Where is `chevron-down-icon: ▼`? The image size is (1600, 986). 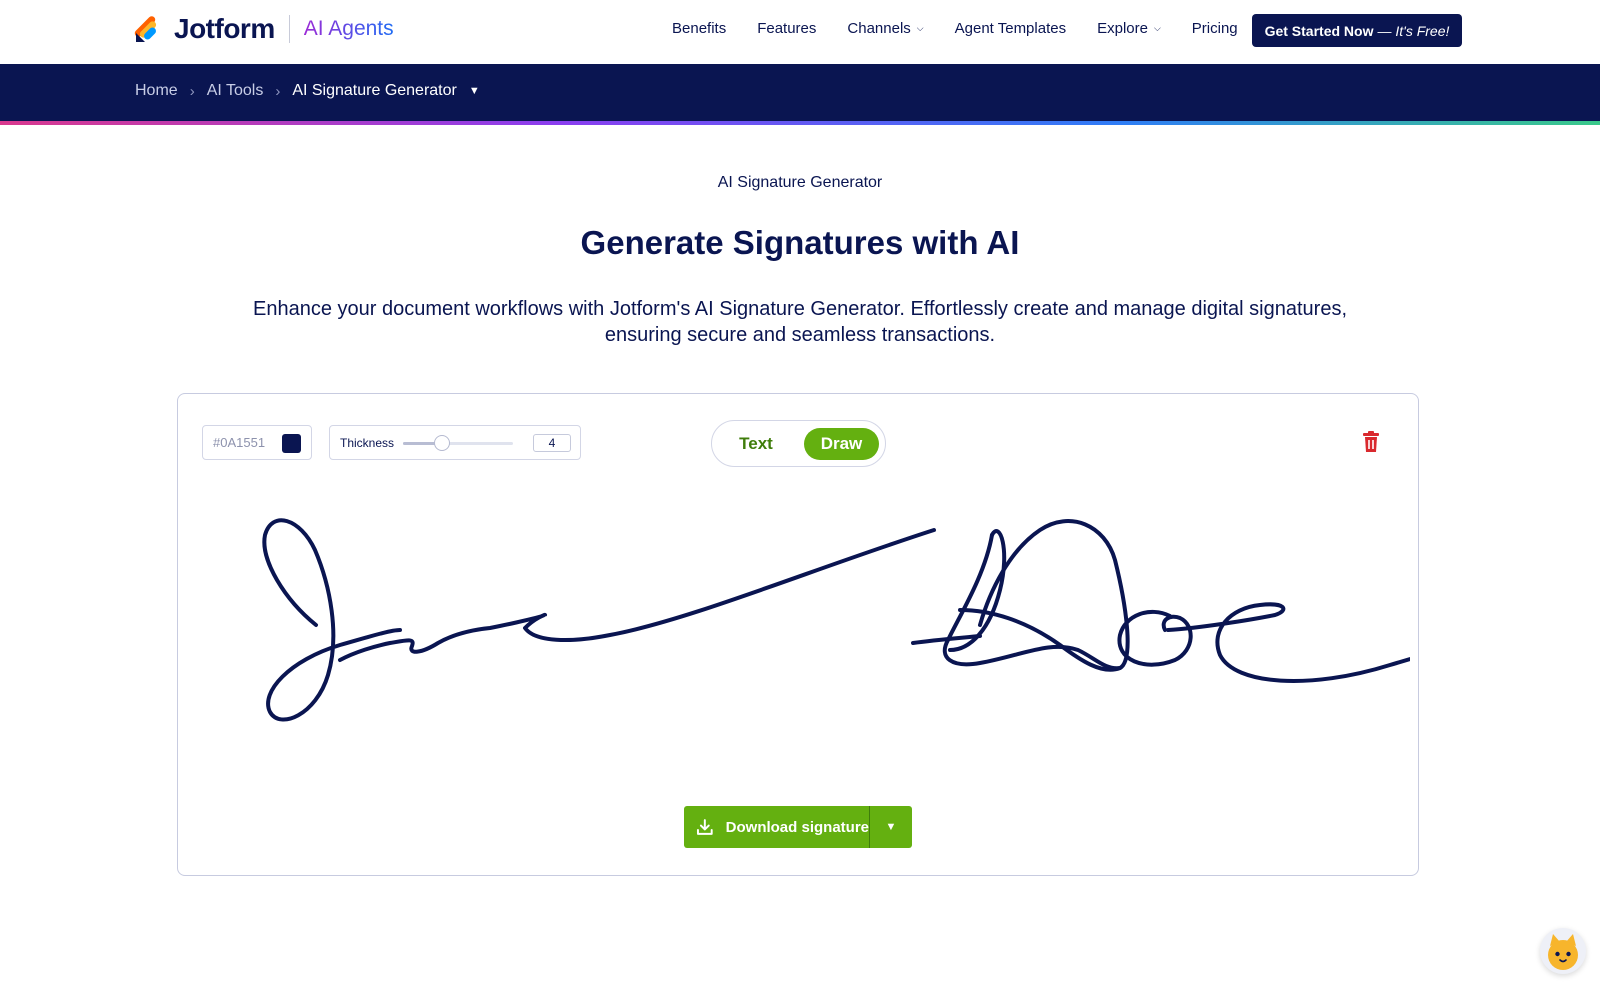
chevron-down-icon: ▼ is located at coordinates (474, 91).